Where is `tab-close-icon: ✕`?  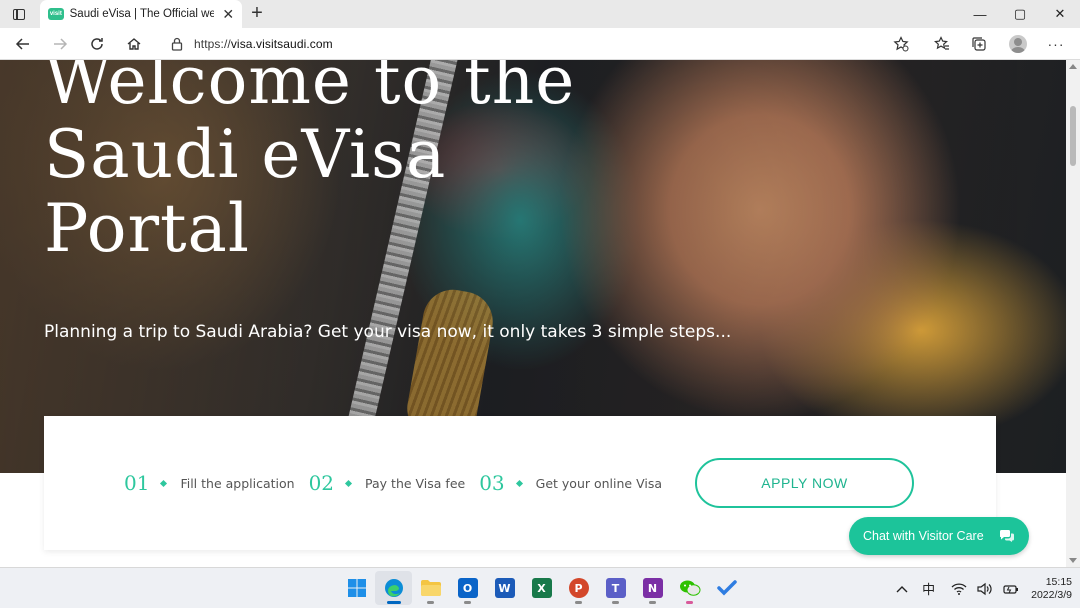 tab-close-icon: ✕ is located at coordinates (228, 14).